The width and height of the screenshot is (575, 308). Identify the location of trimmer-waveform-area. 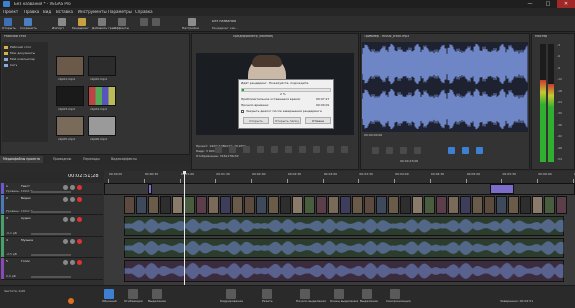
(444, 87).